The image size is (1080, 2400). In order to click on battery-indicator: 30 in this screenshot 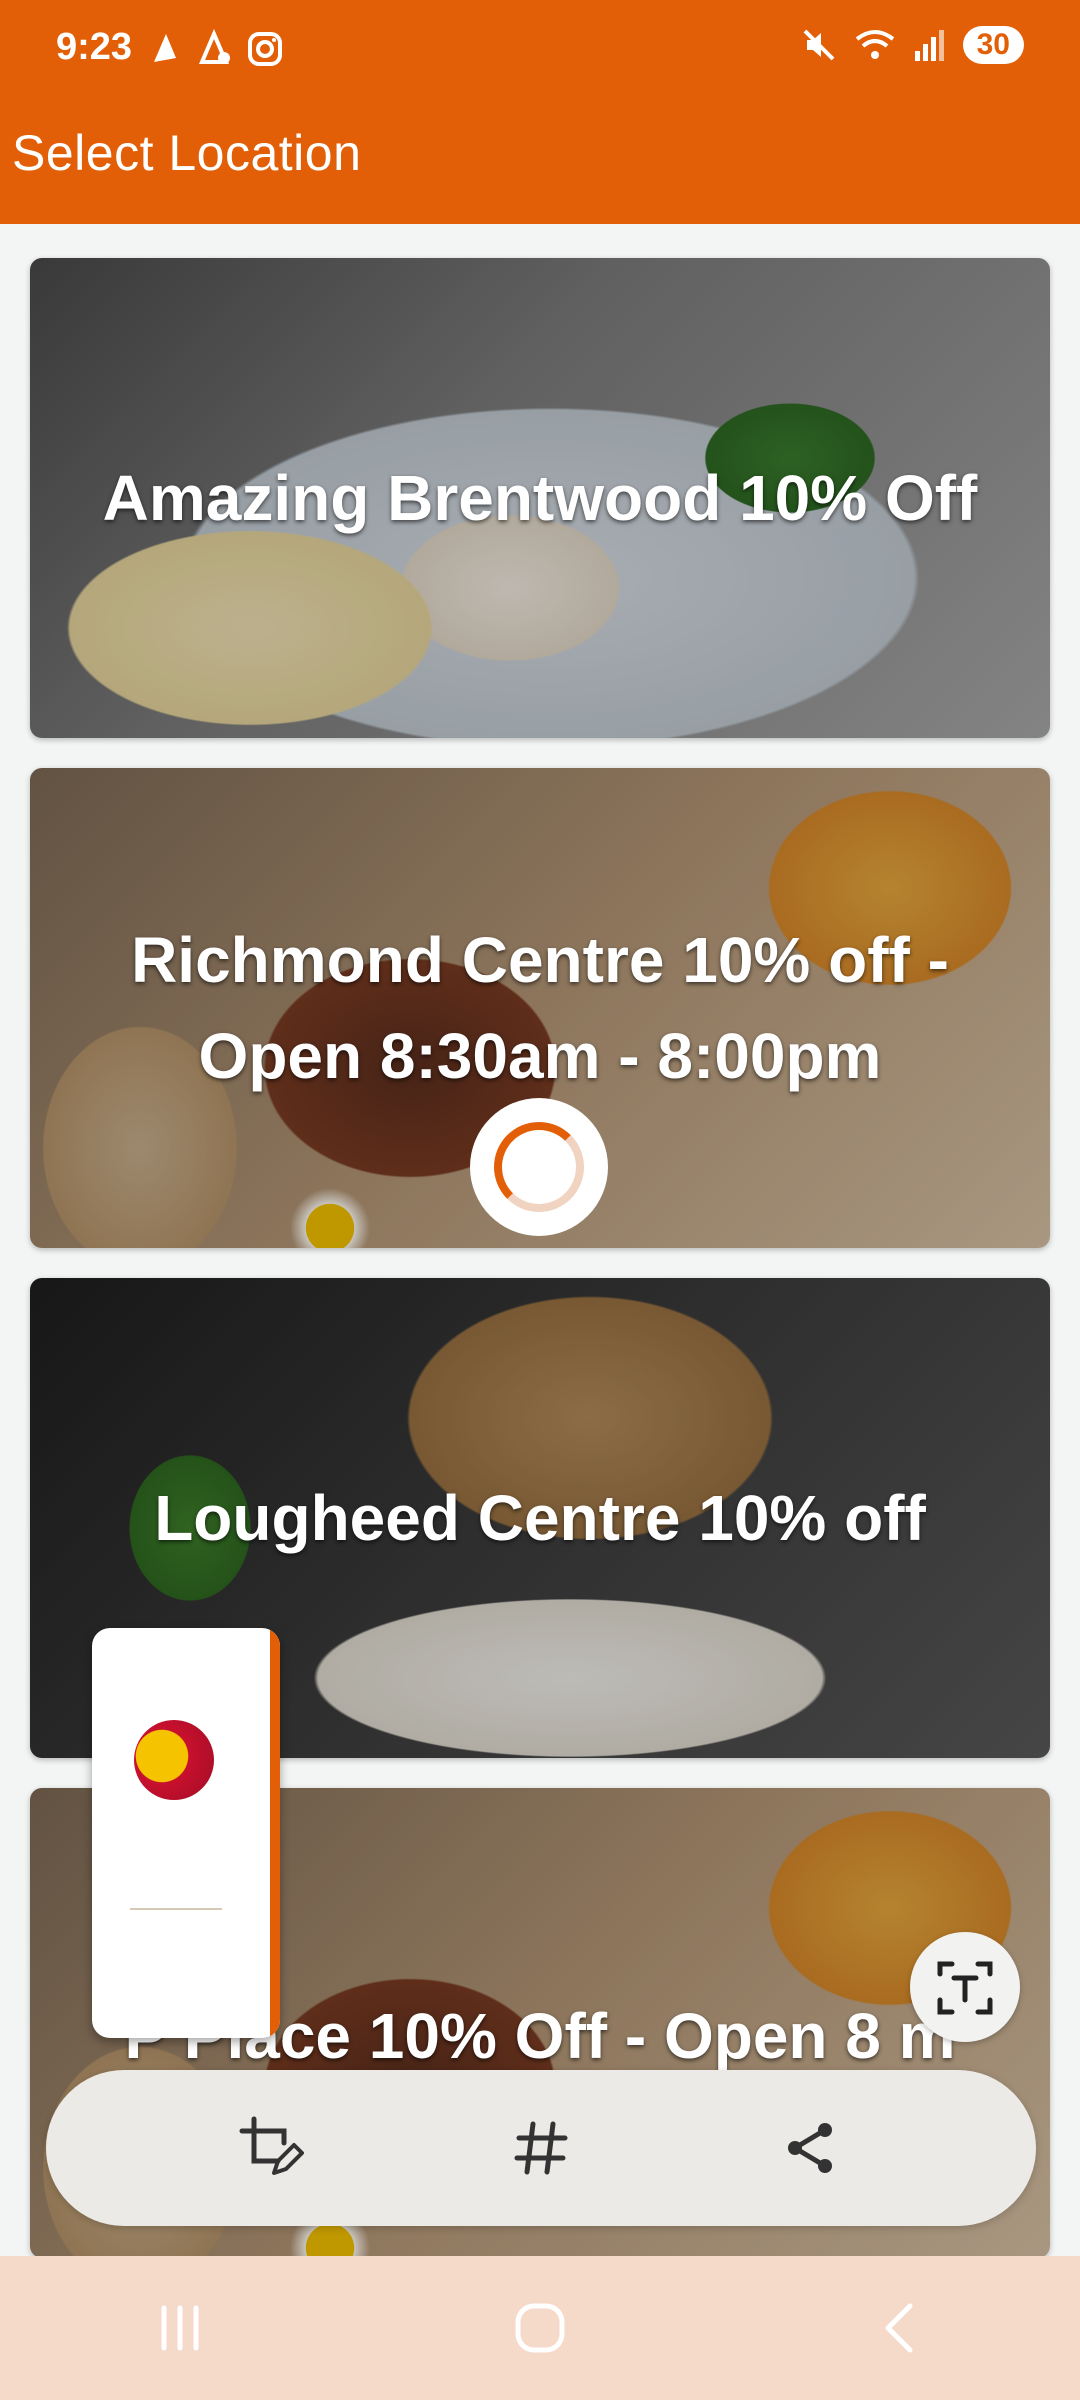, I will do `click(993, 45)`.